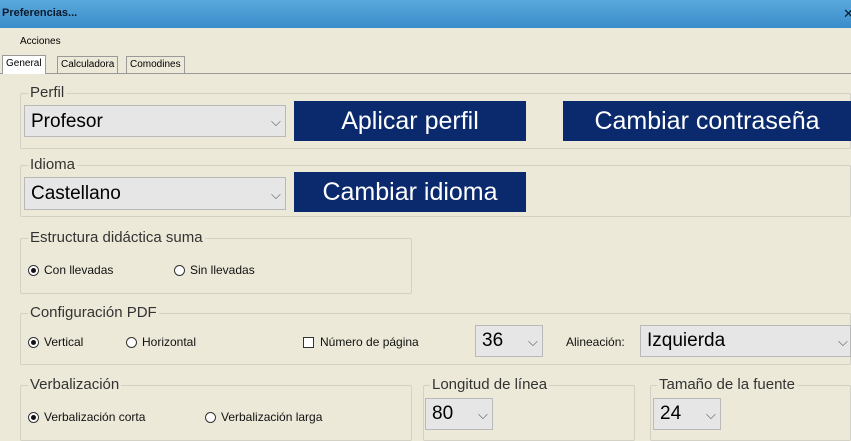  Describe the element at coordinates (687, 414) in the screenshot. I see `font-size-select: 24 ⌵` at that location.